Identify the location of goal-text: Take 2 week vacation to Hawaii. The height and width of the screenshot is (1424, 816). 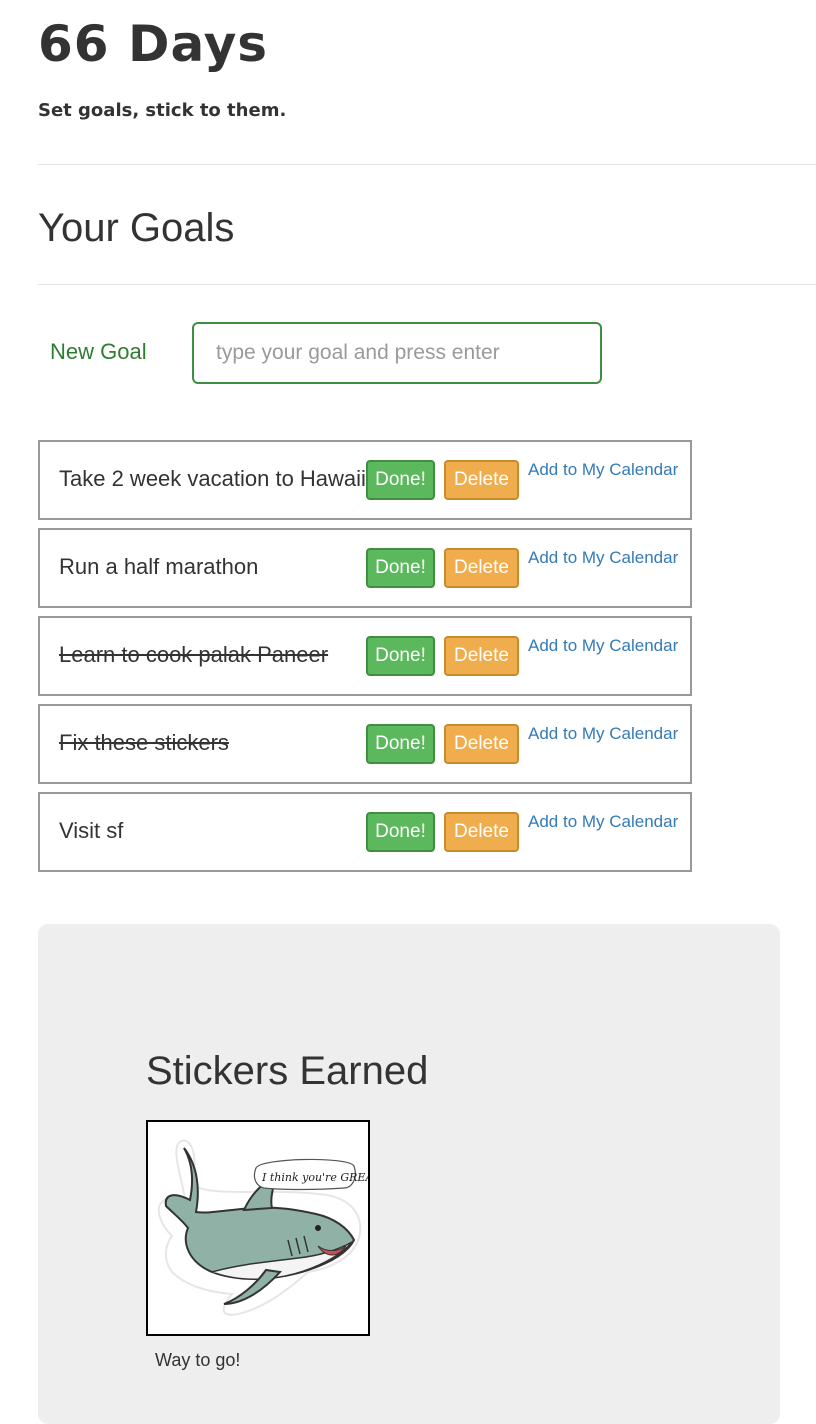
(212, 478).